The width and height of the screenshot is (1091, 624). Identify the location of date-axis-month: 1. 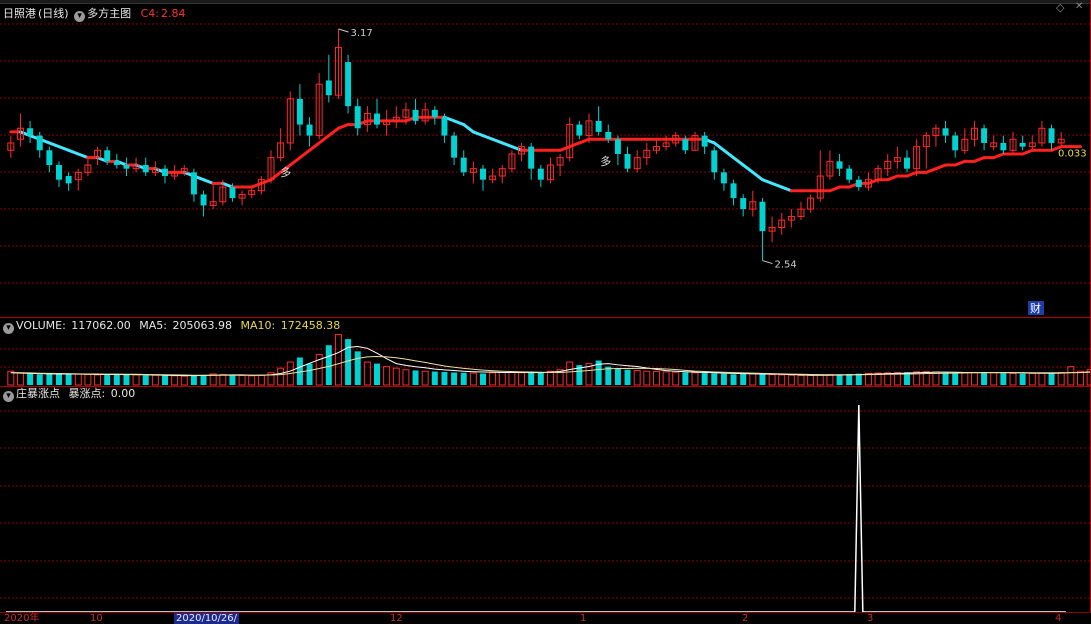
(583, 618).